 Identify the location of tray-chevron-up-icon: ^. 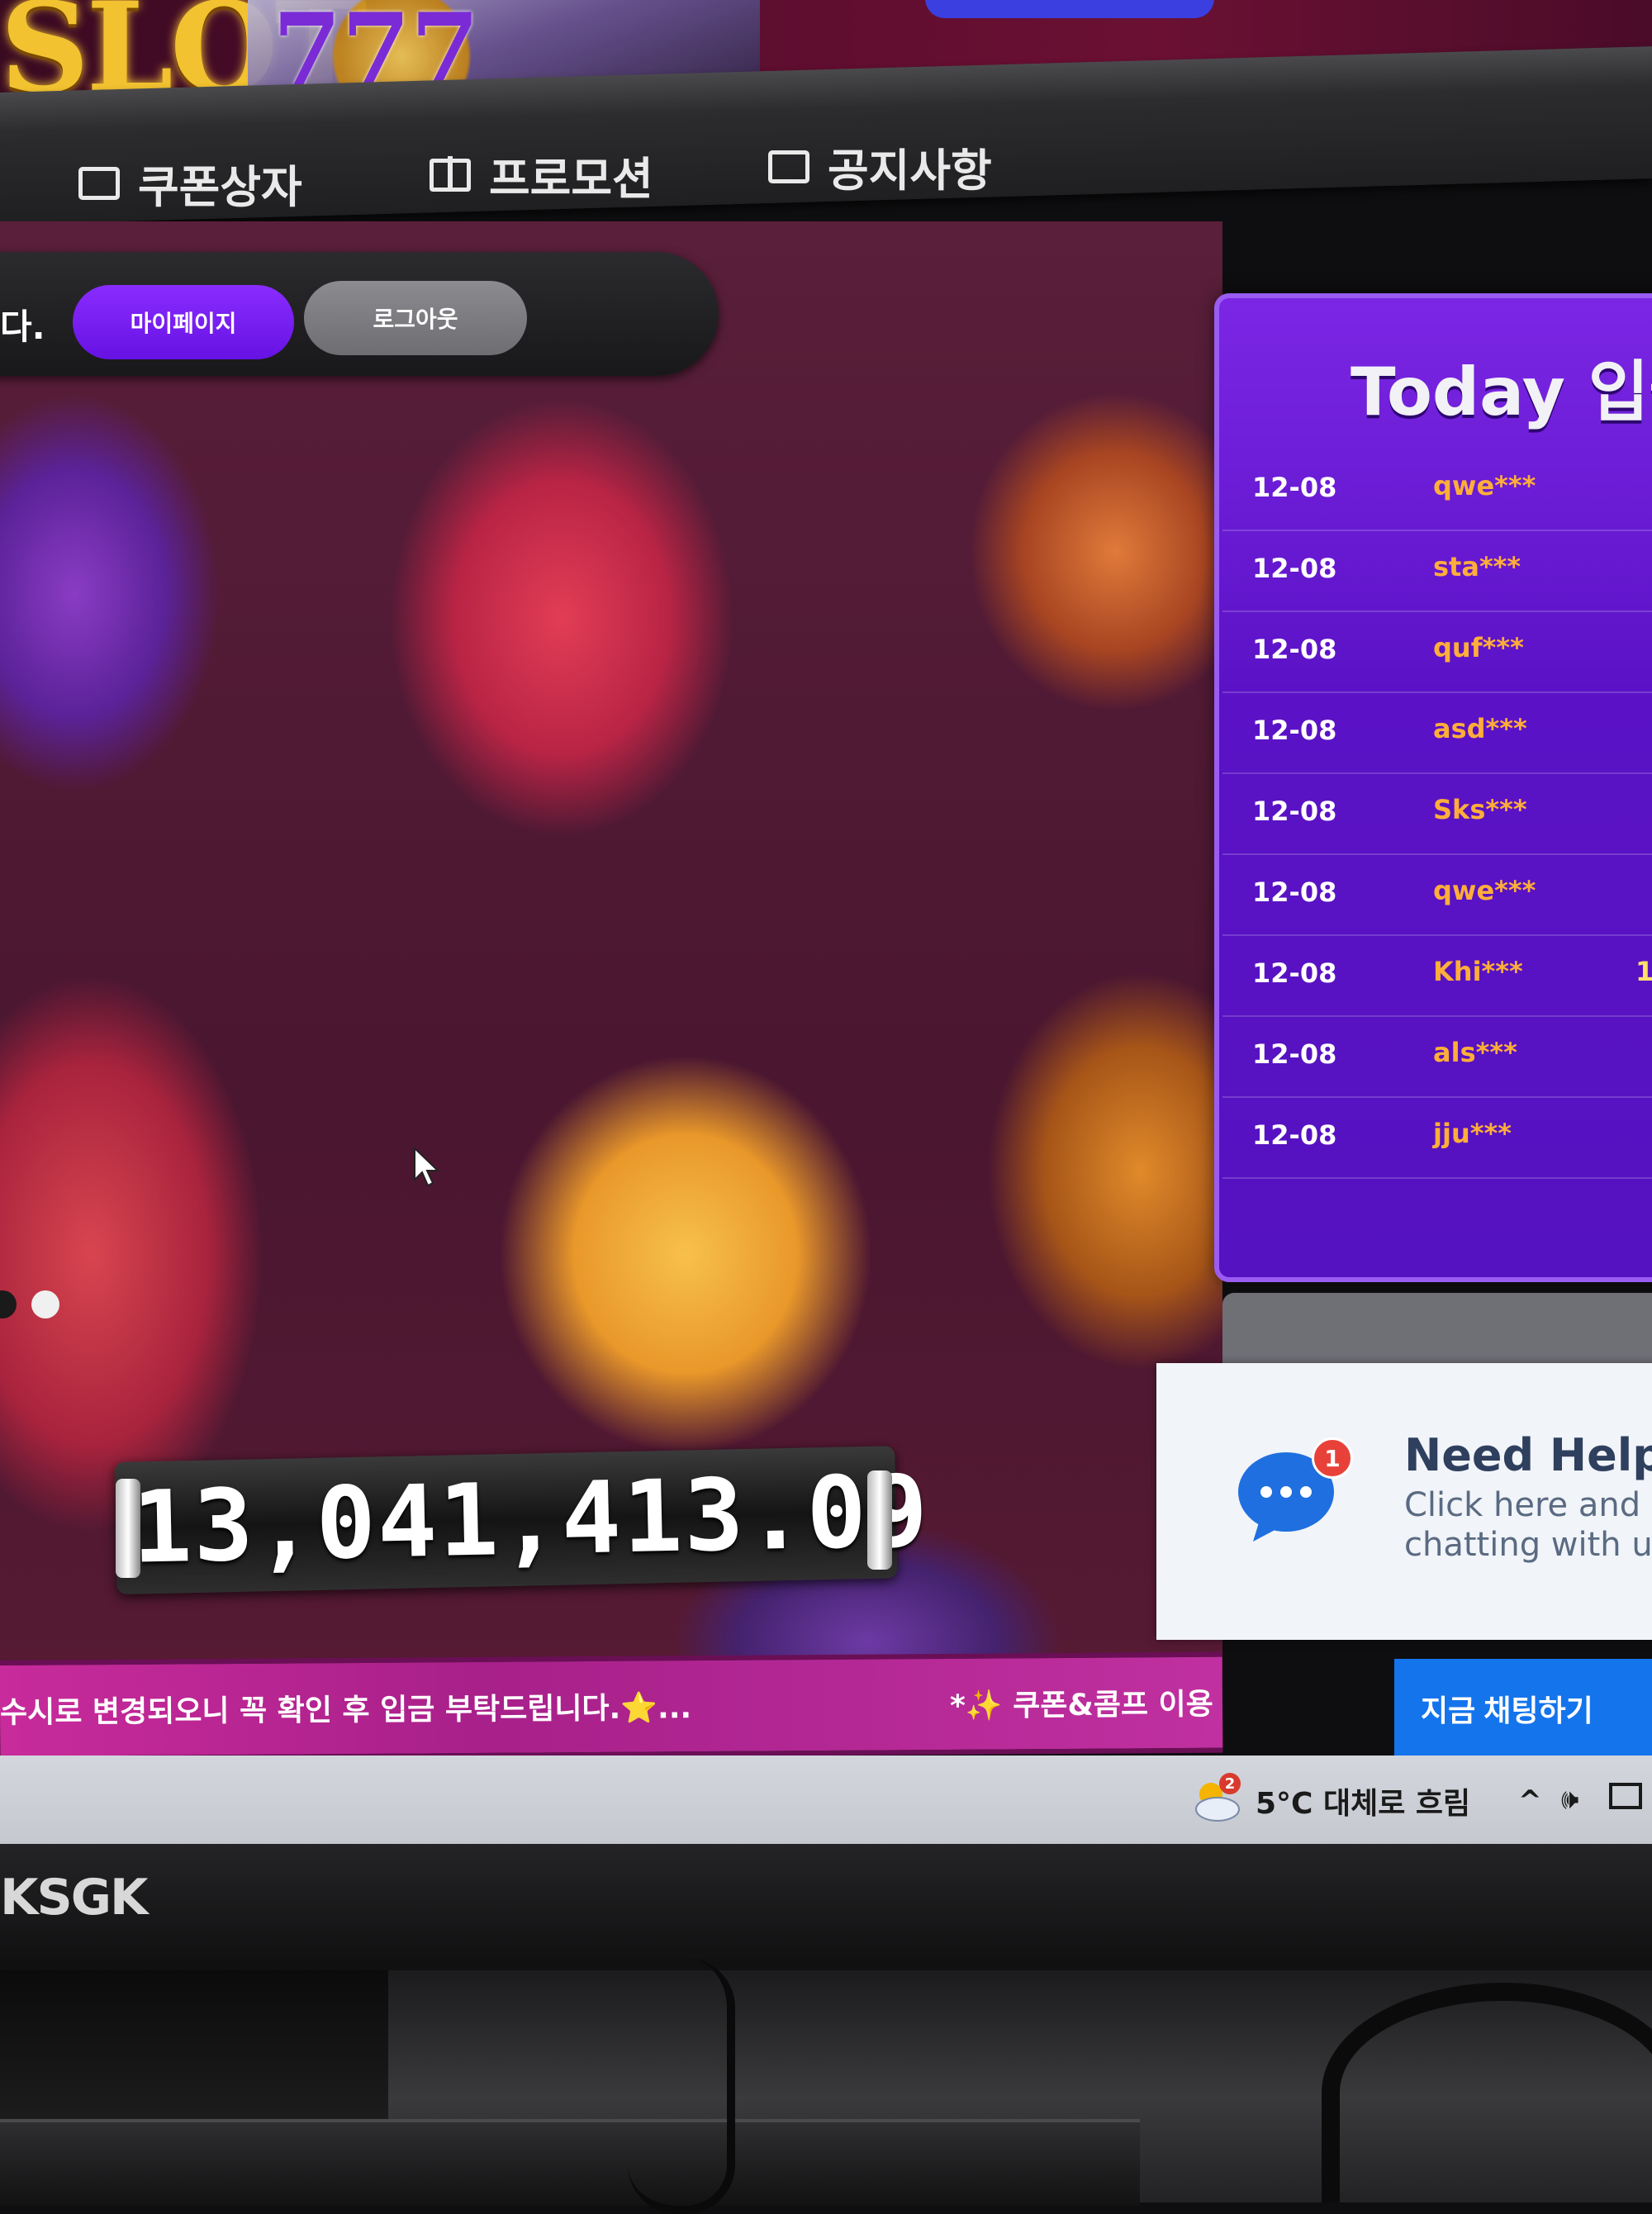
(1530, 1800).